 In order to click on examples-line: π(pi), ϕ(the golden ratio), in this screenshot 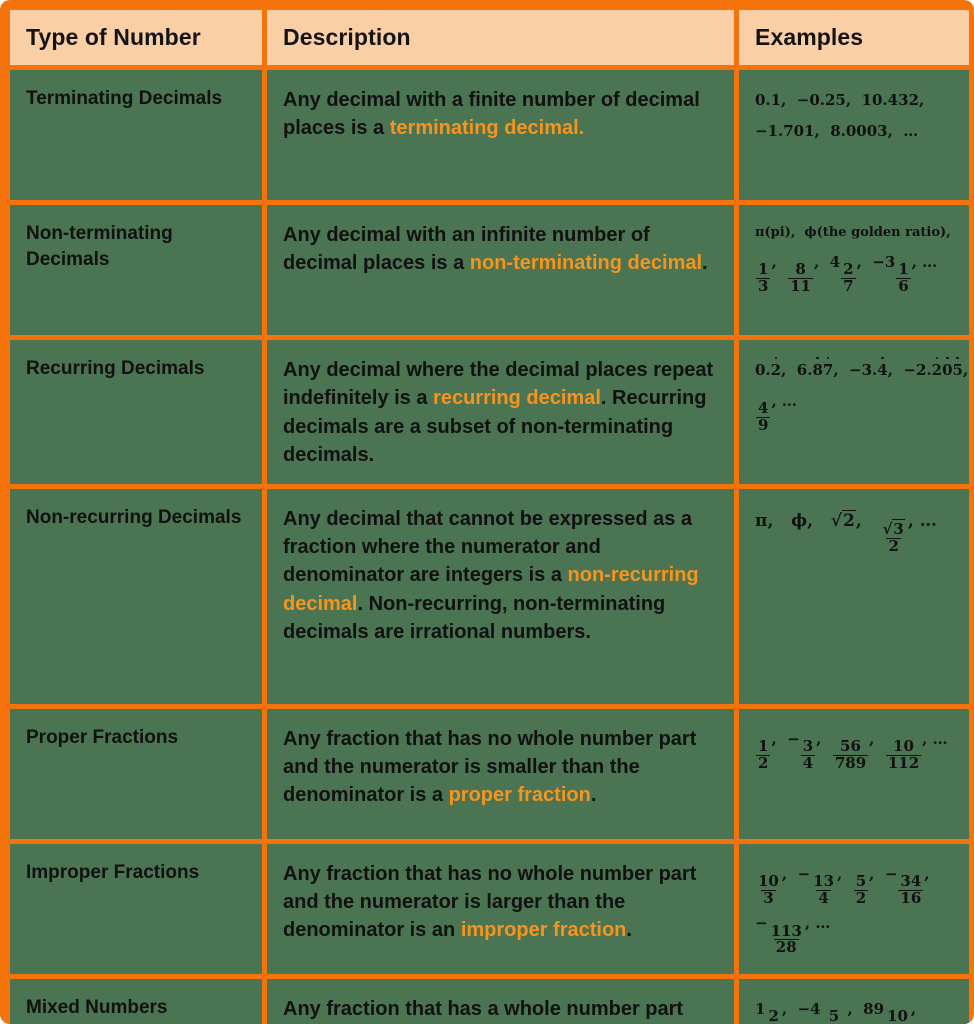, I will do `click(853, 232)`.